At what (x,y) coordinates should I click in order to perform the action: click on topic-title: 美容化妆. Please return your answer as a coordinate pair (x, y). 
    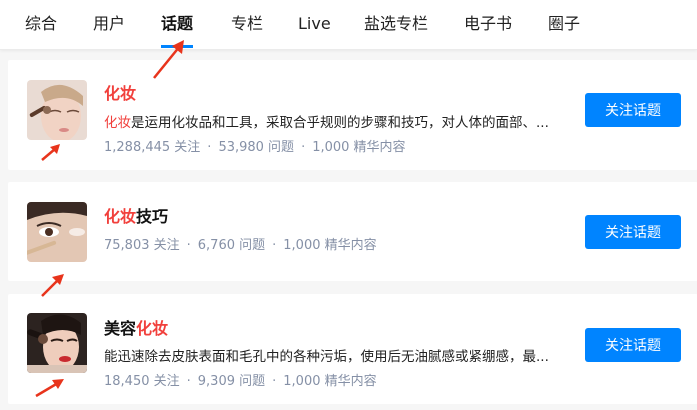
    Looking at the image, I should click on (136, 327).